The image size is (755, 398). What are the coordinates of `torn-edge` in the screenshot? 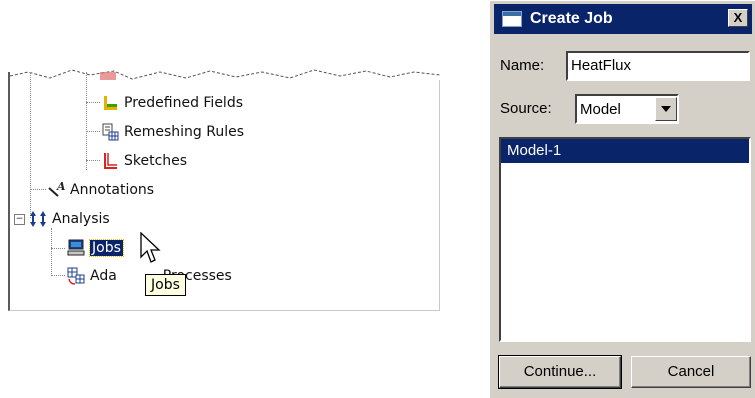 It's located at (225, 73).